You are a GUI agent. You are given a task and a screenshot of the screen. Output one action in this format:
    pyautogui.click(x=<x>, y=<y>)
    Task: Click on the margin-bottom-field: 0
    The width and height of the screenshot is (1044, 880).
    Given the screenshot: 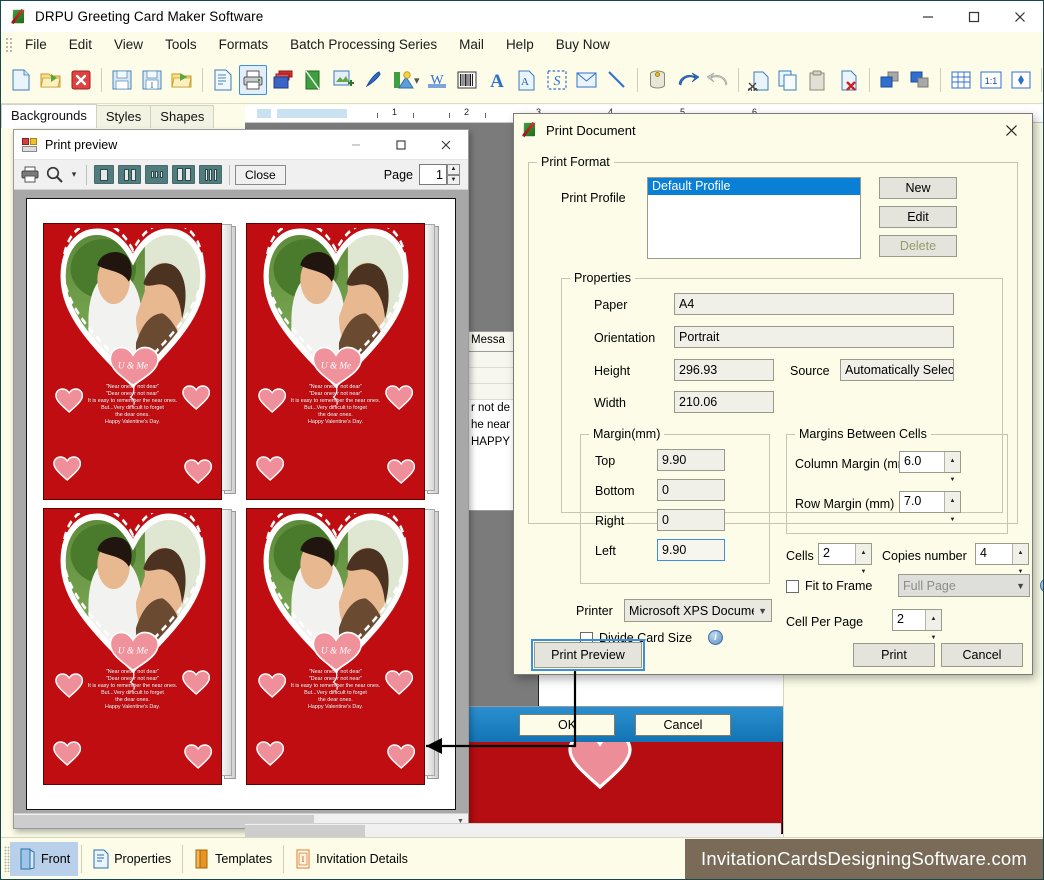 What is the action you would take?
    pyautogui.click(x=691, y=490)
    